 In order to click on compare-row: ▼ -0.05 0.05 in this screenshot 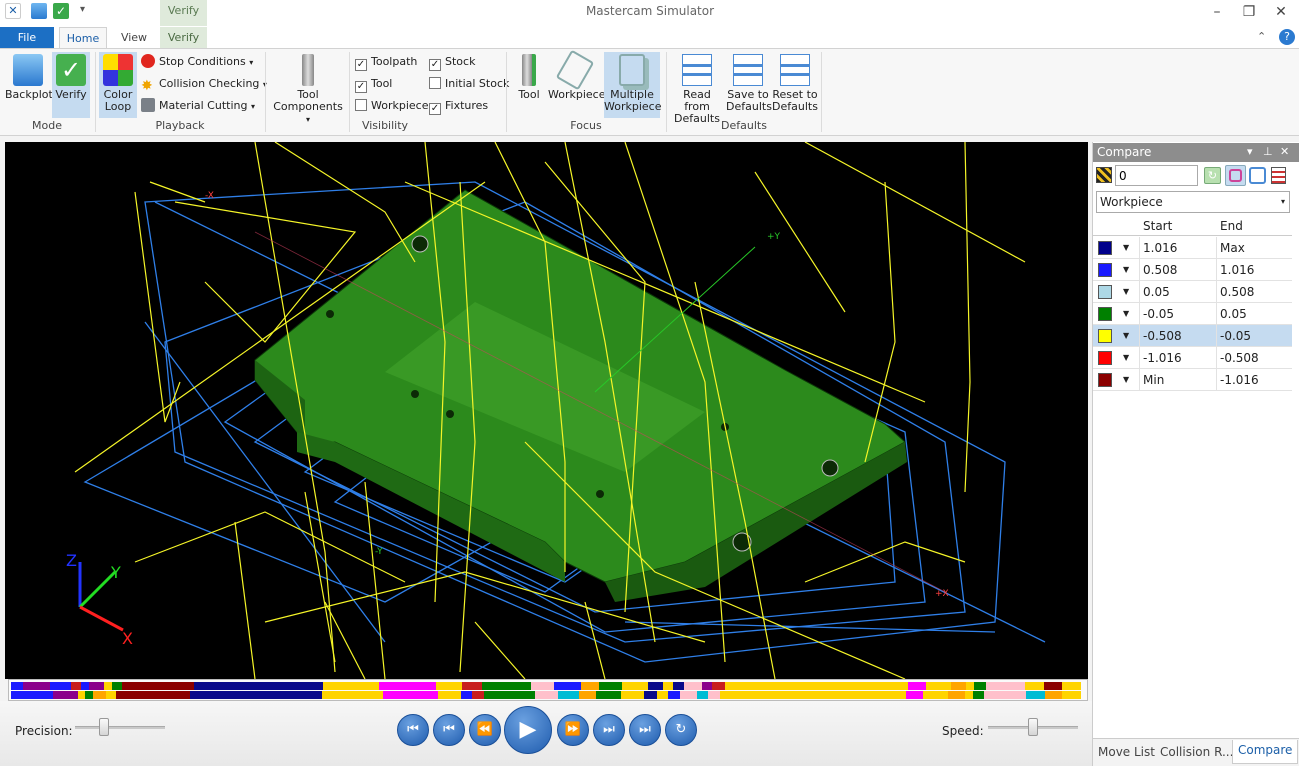, I will do `click(1192, 314)`.